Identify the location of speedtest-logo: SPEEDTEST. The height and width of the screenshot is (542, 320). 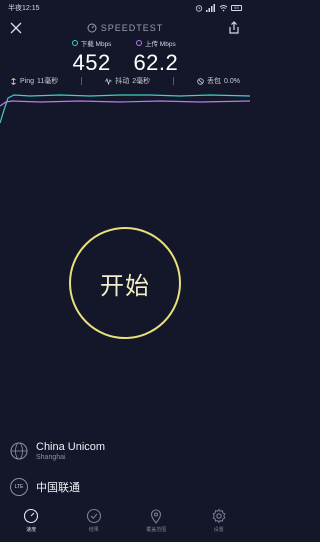
(125, 28).